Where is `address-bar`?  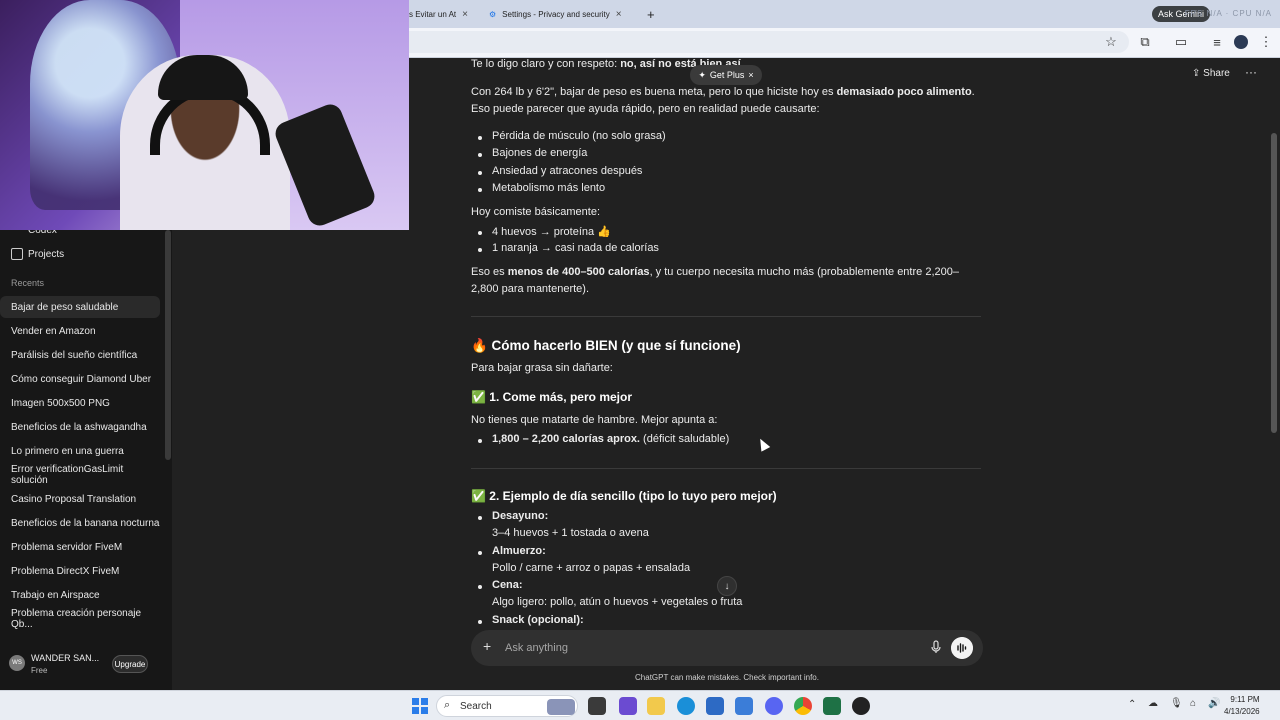
address-bar is located at coordinates (769, 42).